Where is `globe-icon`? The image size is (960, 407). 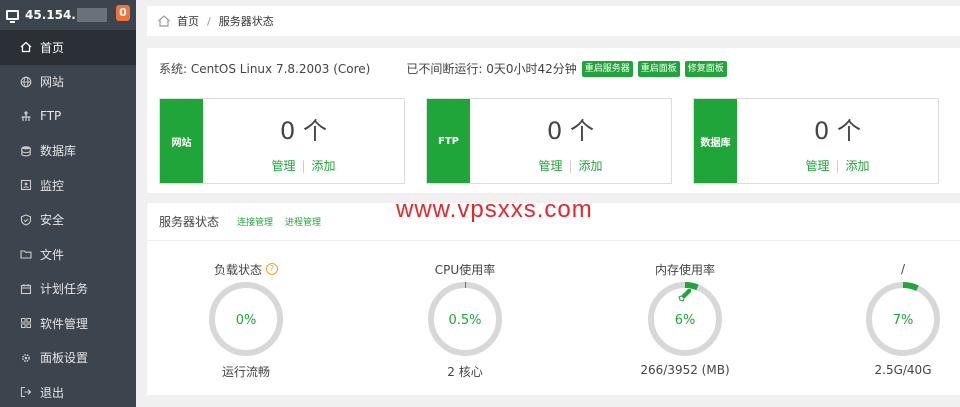
globe-icon is located at coordinates (26, 82).